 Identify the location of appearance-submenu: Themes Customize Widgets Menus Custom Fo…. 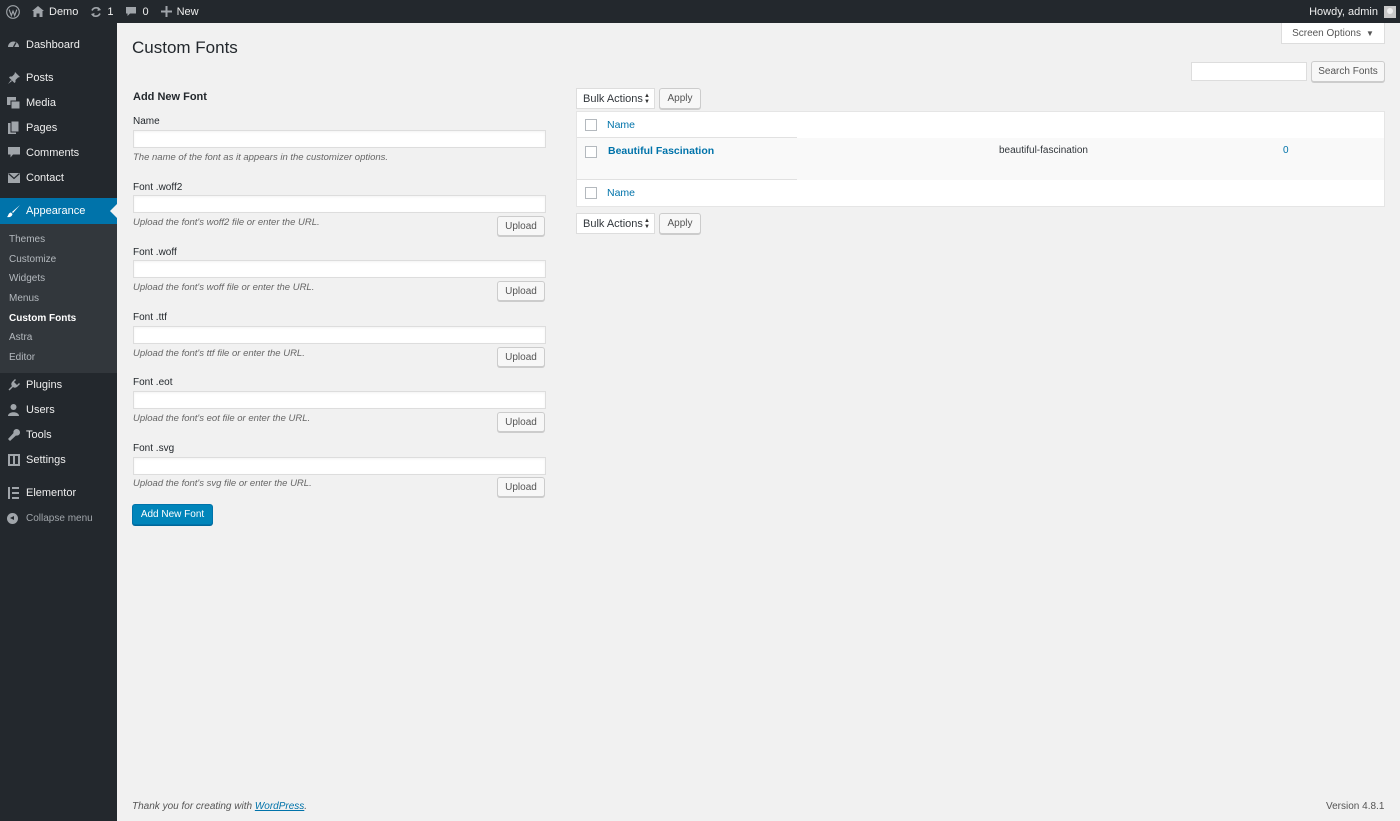
(58, 298).